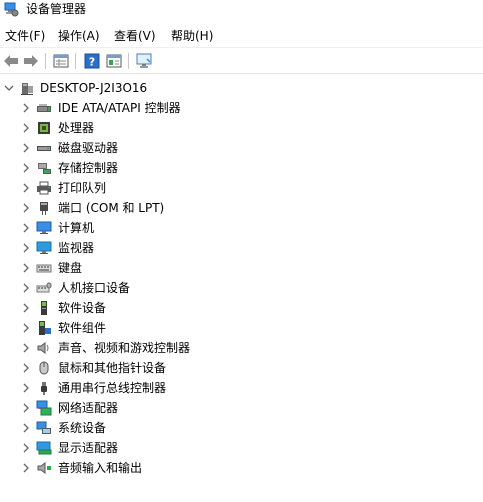 The width and height of the screenshot is (483, 502). I want to click on tree-node-label: 显示适配器, so click(88, 448).